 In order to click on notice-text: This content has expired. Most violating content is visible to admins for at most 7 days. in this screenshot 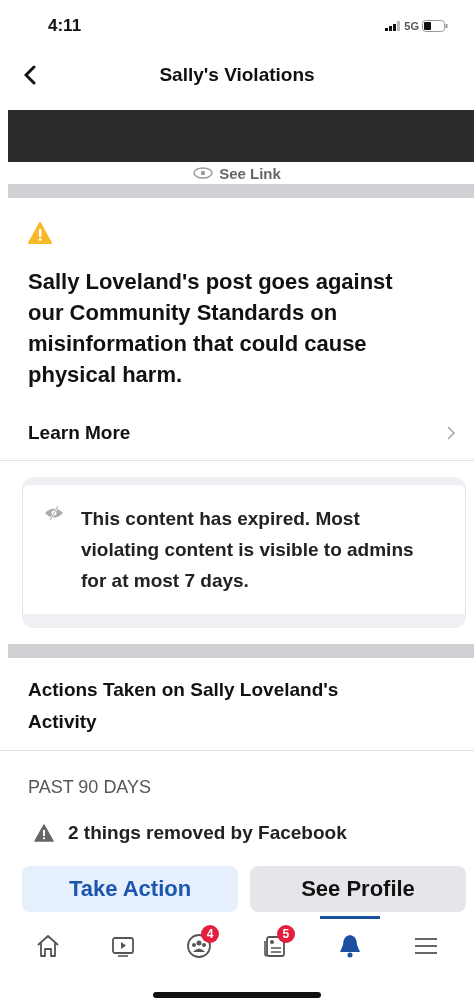, I will do `click(248, 550)`.